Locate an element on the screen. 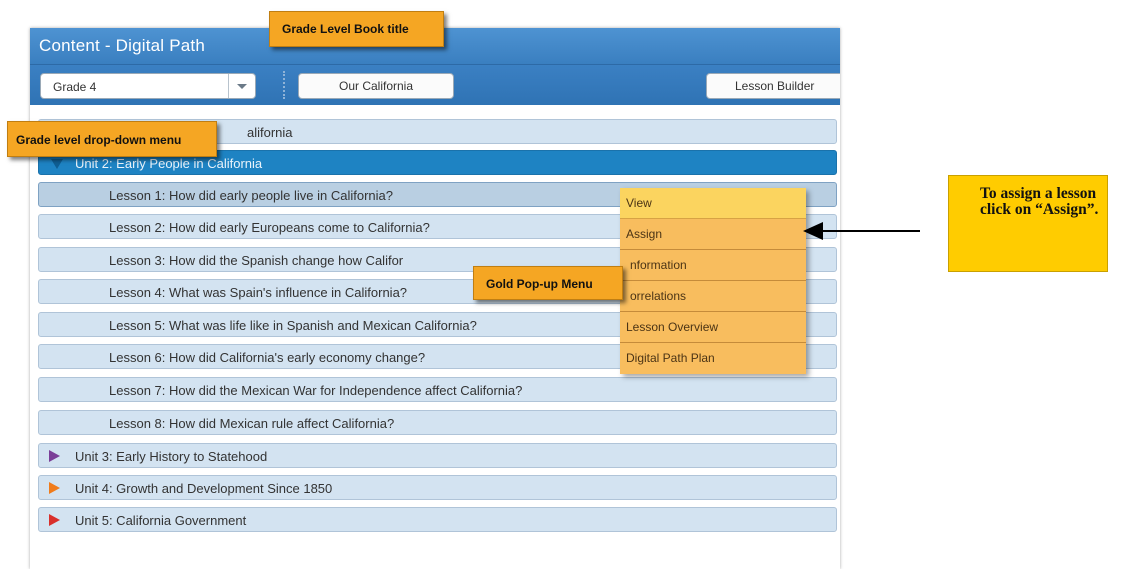  popup-digital-path-plan: Digital Path Plan is located at coordinates (713, 358).